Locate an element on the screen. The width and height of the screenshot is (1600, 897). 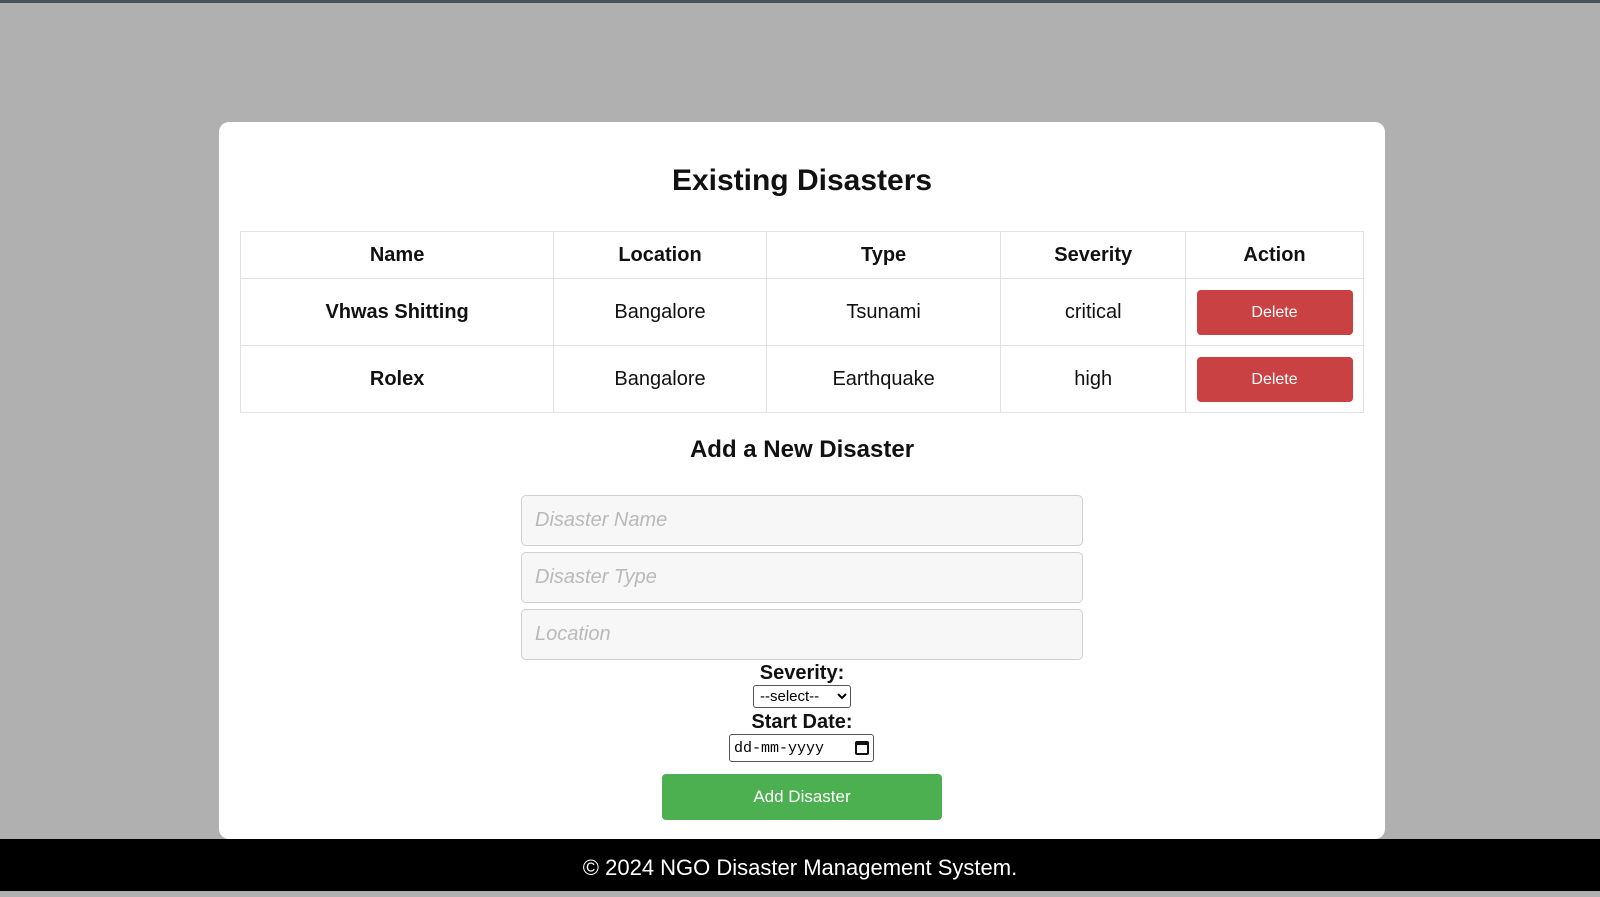
disaster-name-cell: Rolex is located at coordinates (397, 379).